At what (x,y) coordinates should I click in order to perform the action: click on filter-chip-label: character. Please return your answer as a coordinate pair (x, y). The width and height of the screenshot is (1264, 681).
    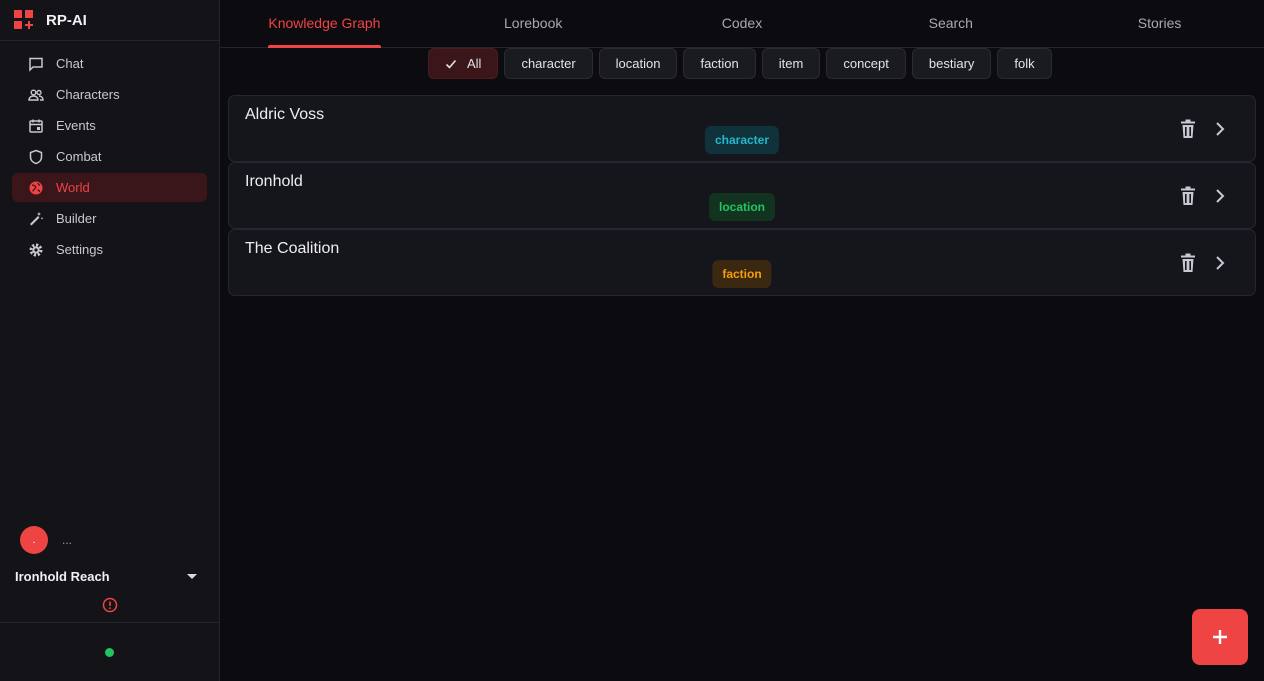
    Looking at the image, I should click on (548, 63).